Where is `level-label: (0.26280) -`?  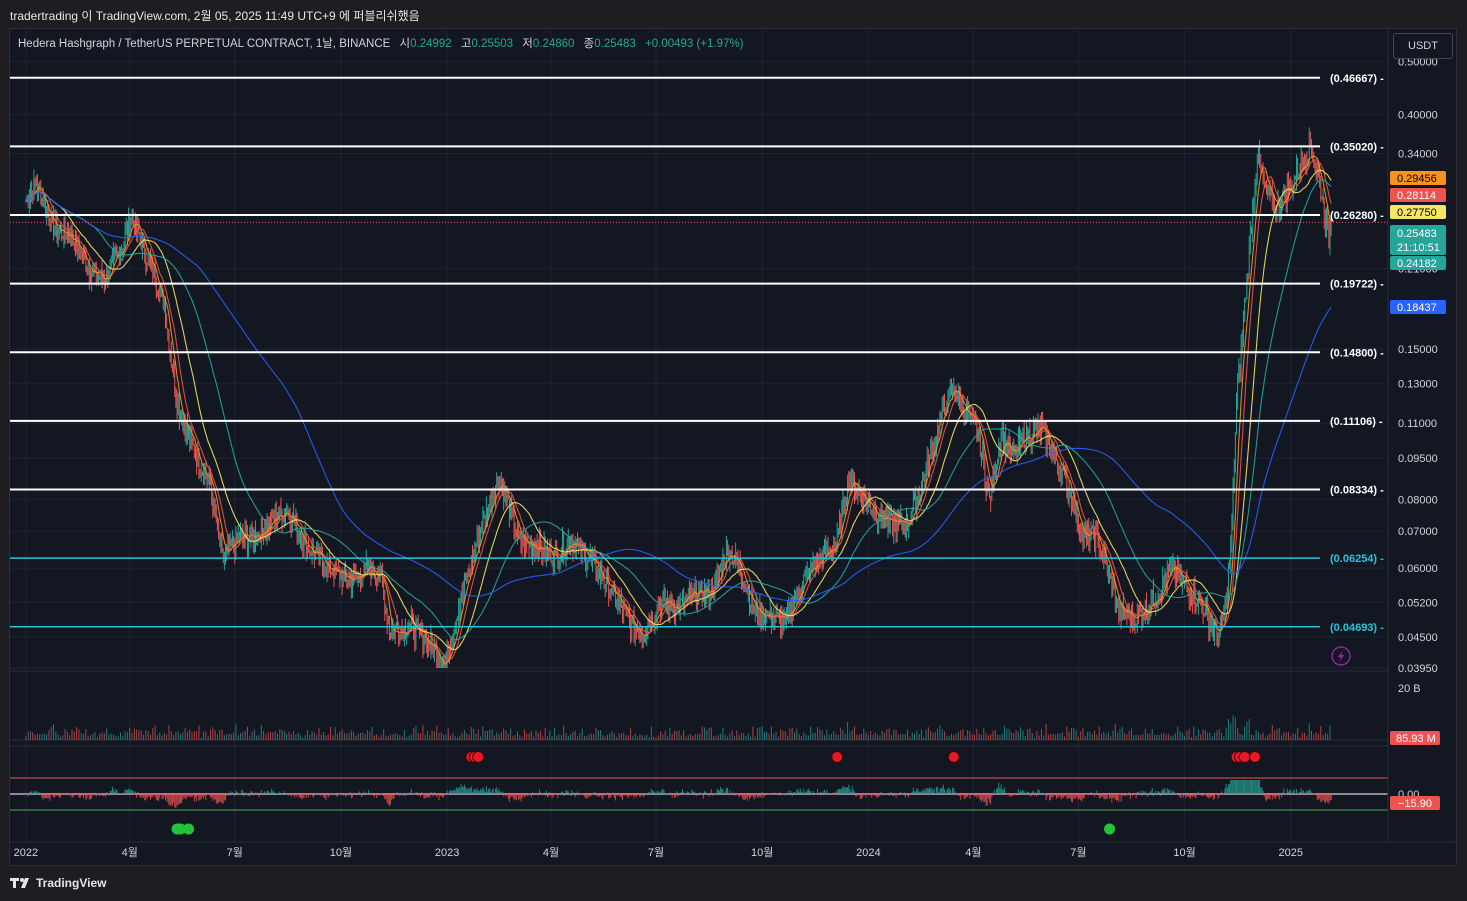
level-label: (0.26280) - is located at coordinates (1357, 216).